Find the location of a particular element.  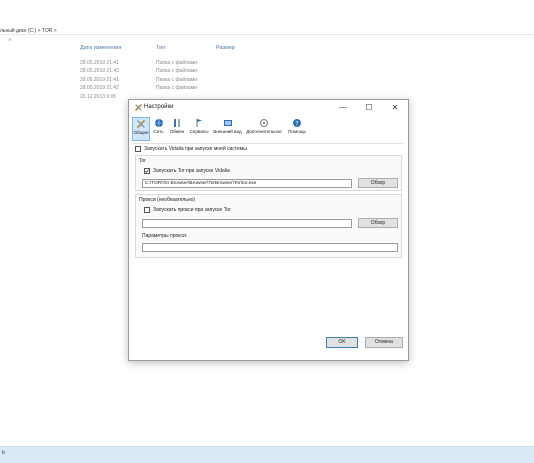

toolbar-divider is located at coordinates (268, 143).